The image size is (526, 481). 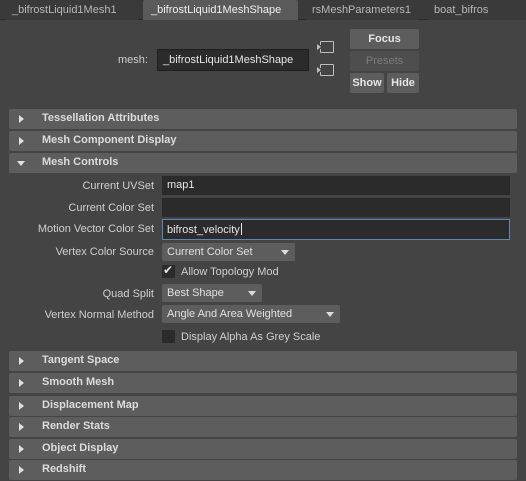 I want to click on collapse-arrow-icon, so click(x=21, y=163).